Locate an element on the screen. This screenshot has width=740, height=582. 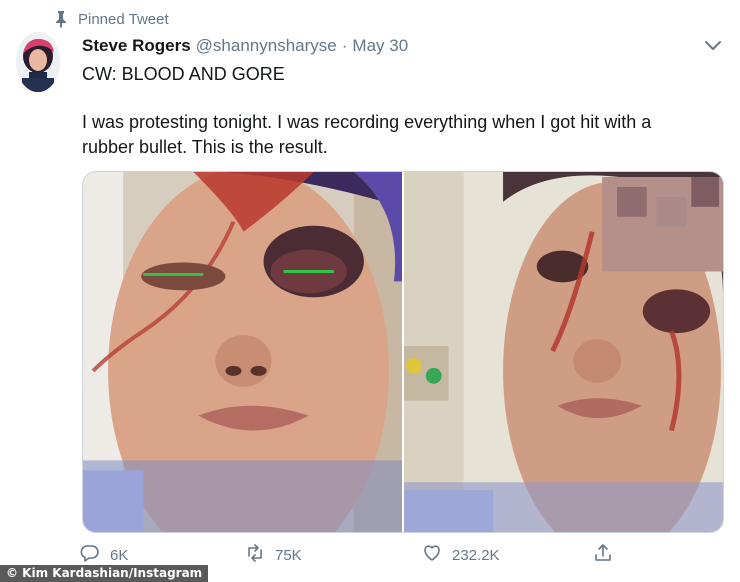
tweet-text-line-2: rubber bullet. This is the result. is located at coordinates (205, 147).